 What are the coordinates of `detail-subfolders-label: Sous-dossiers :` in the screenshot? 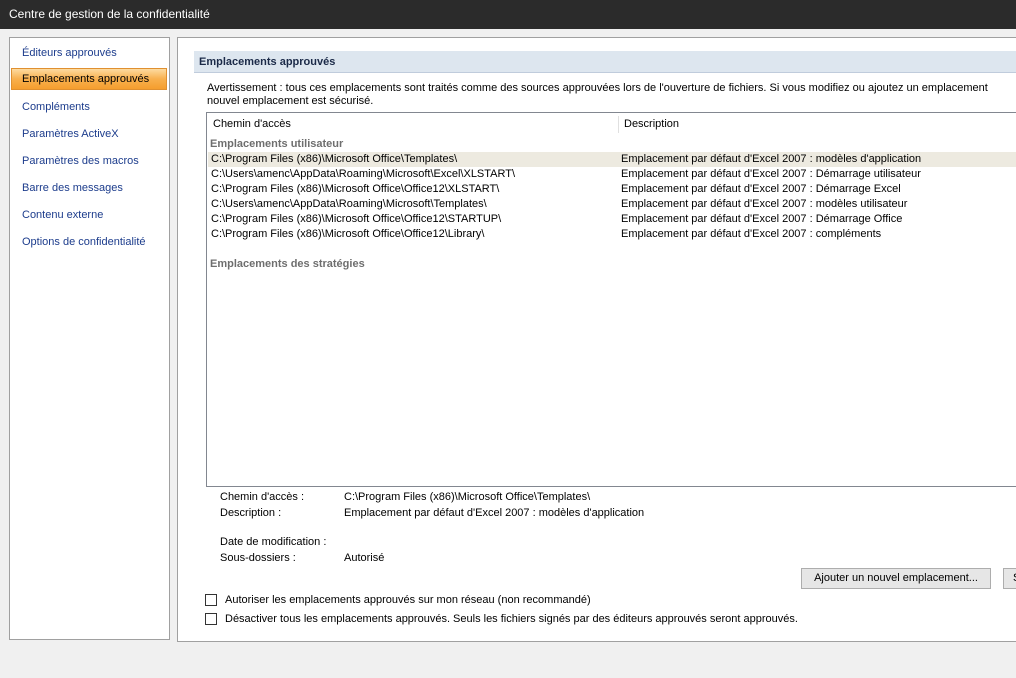 It's located at (258, 558).